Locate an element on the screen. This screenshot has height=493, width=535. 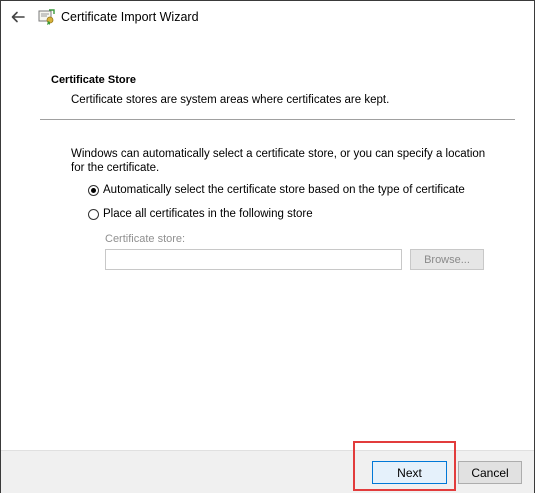
window-title: Certificate Import Wizard is located at coordinates (130, 17).